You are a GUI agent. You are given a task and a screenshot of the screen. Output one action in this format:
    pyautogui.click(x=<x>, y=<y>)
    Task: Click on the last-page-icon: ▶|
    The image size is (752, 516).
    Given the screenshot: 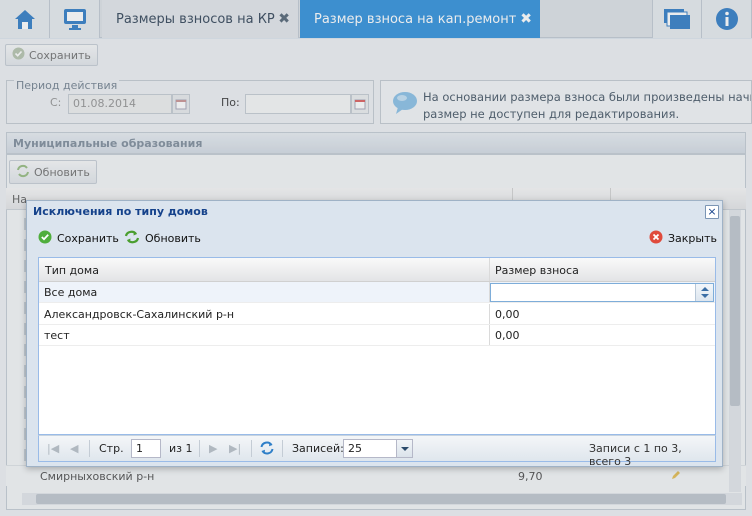 What is the action you would take?
    pyautogui.click(x=235, y=448)
    